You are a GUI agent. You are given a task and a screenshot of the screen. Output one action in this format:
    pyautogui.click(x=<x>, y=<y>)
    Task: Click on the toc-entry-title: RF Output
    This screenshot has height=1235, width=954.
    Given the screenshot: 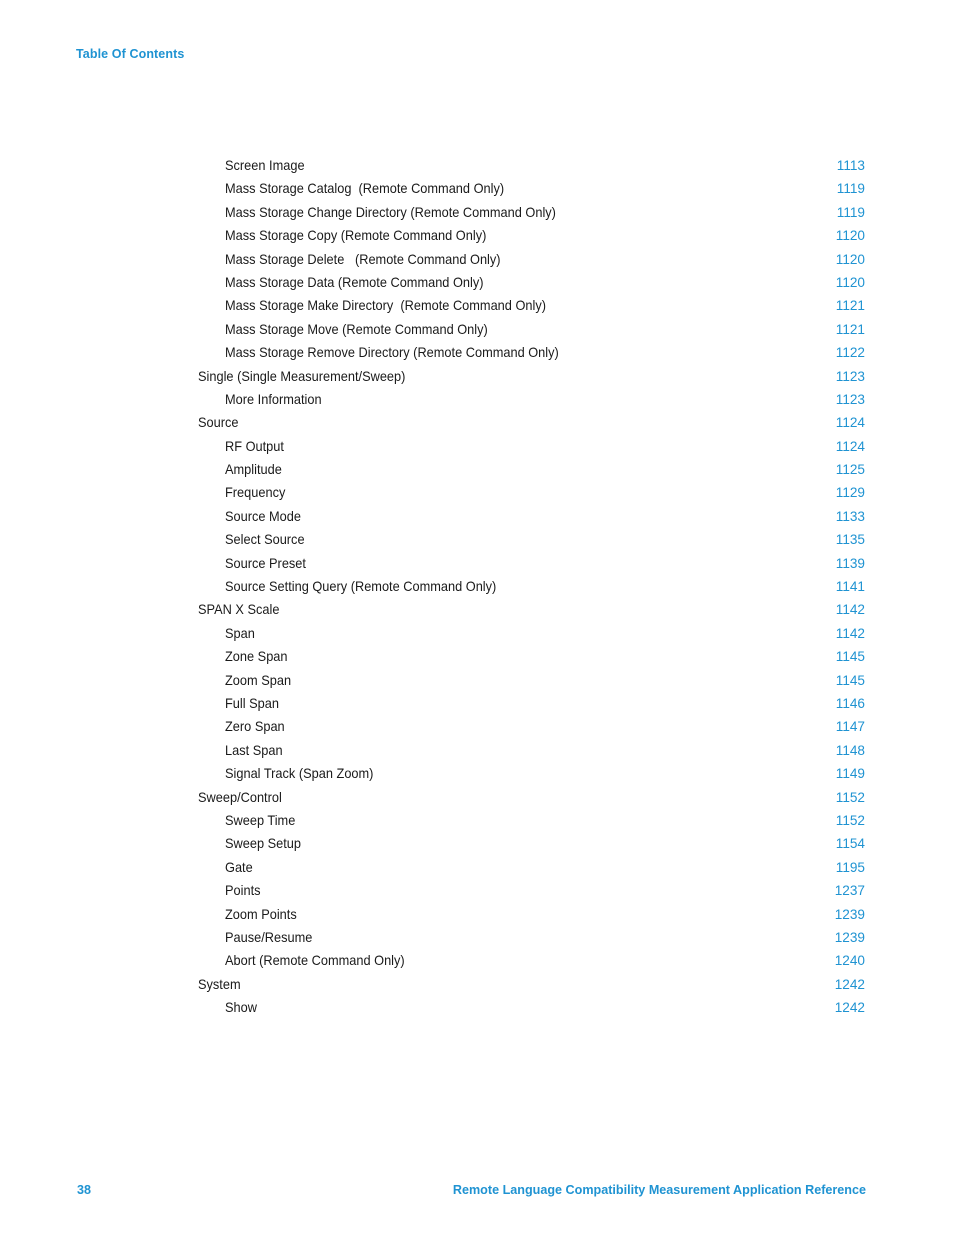 What is the action you would take?
    pyautogui.click(x=254, y=446)
    